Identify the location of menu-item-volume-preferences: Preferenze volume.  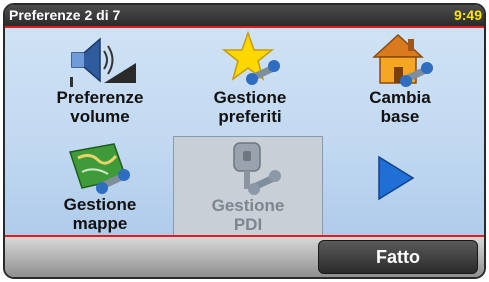
(100, 80).